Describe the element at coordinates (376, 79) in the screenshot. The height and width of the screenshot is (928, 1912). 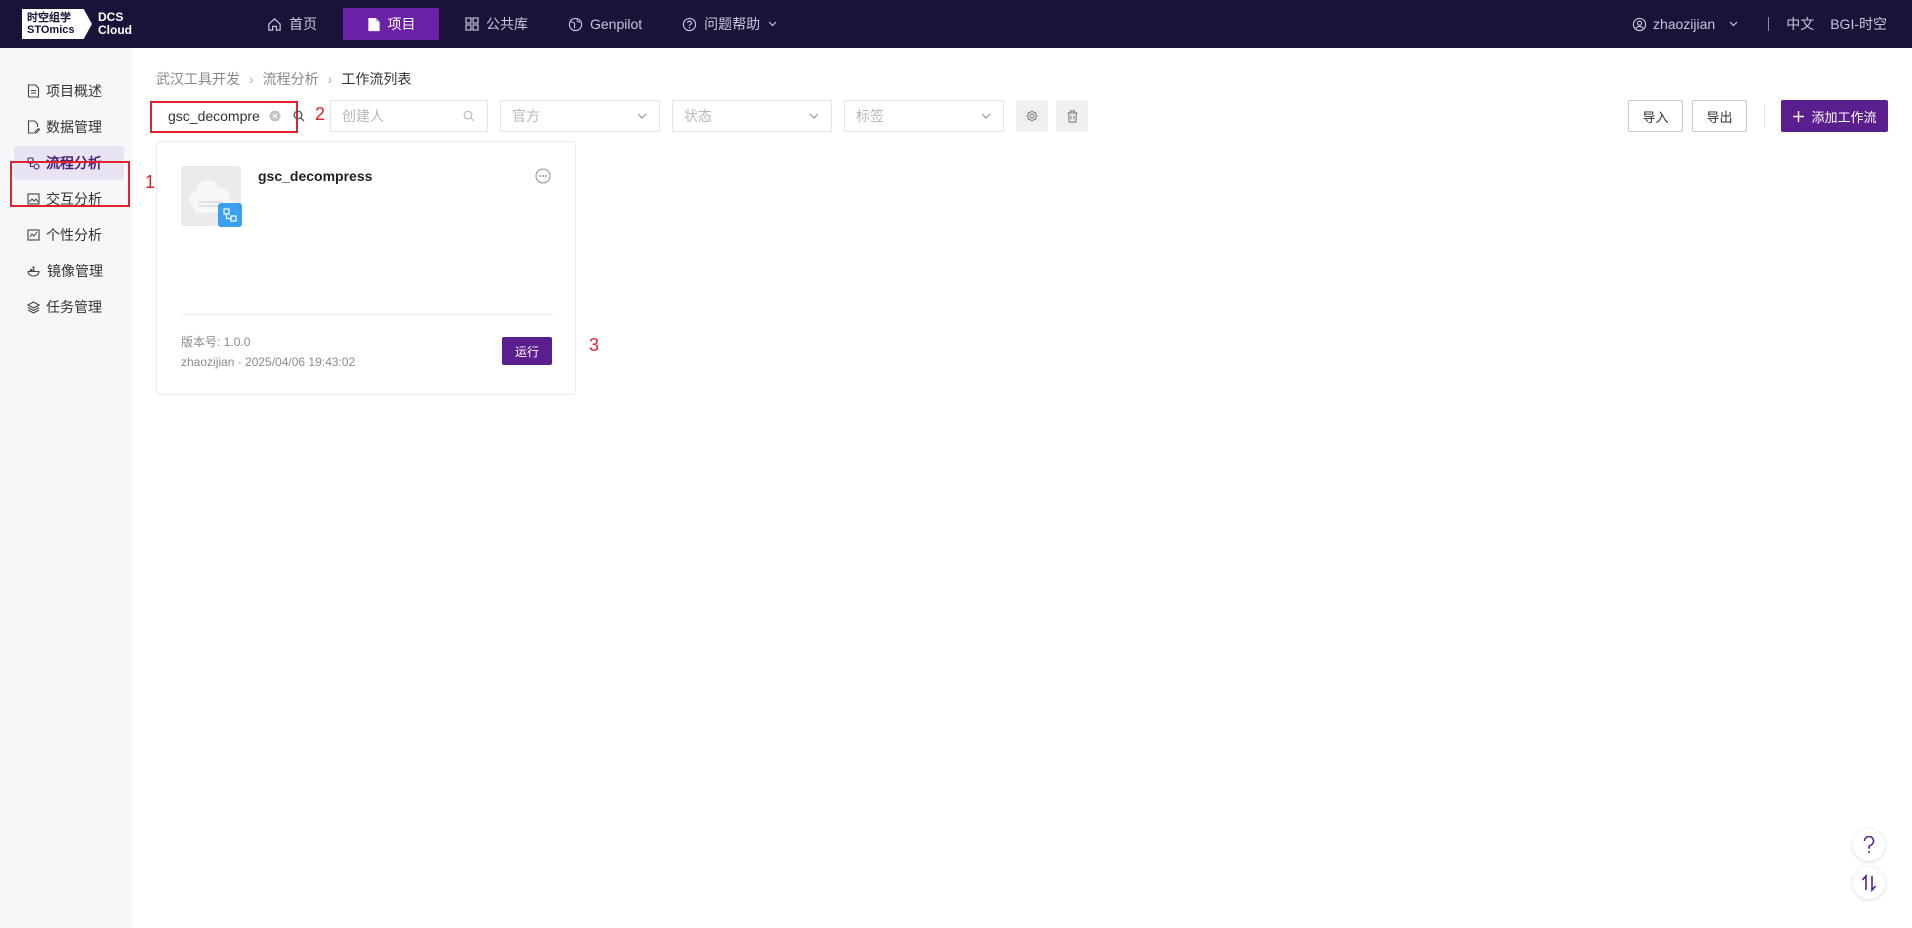
I see `breadcrumb-current: 工作流列表` at that location.